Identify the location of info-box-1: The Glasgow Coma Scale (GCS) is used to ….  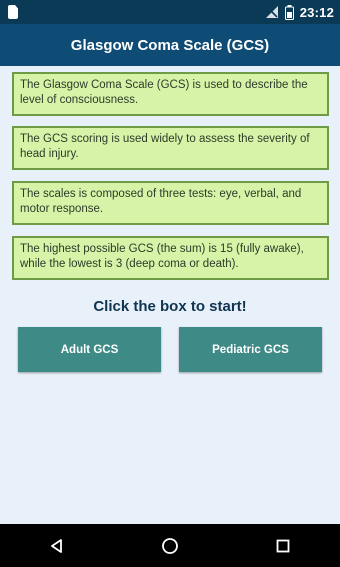
(170, 94).